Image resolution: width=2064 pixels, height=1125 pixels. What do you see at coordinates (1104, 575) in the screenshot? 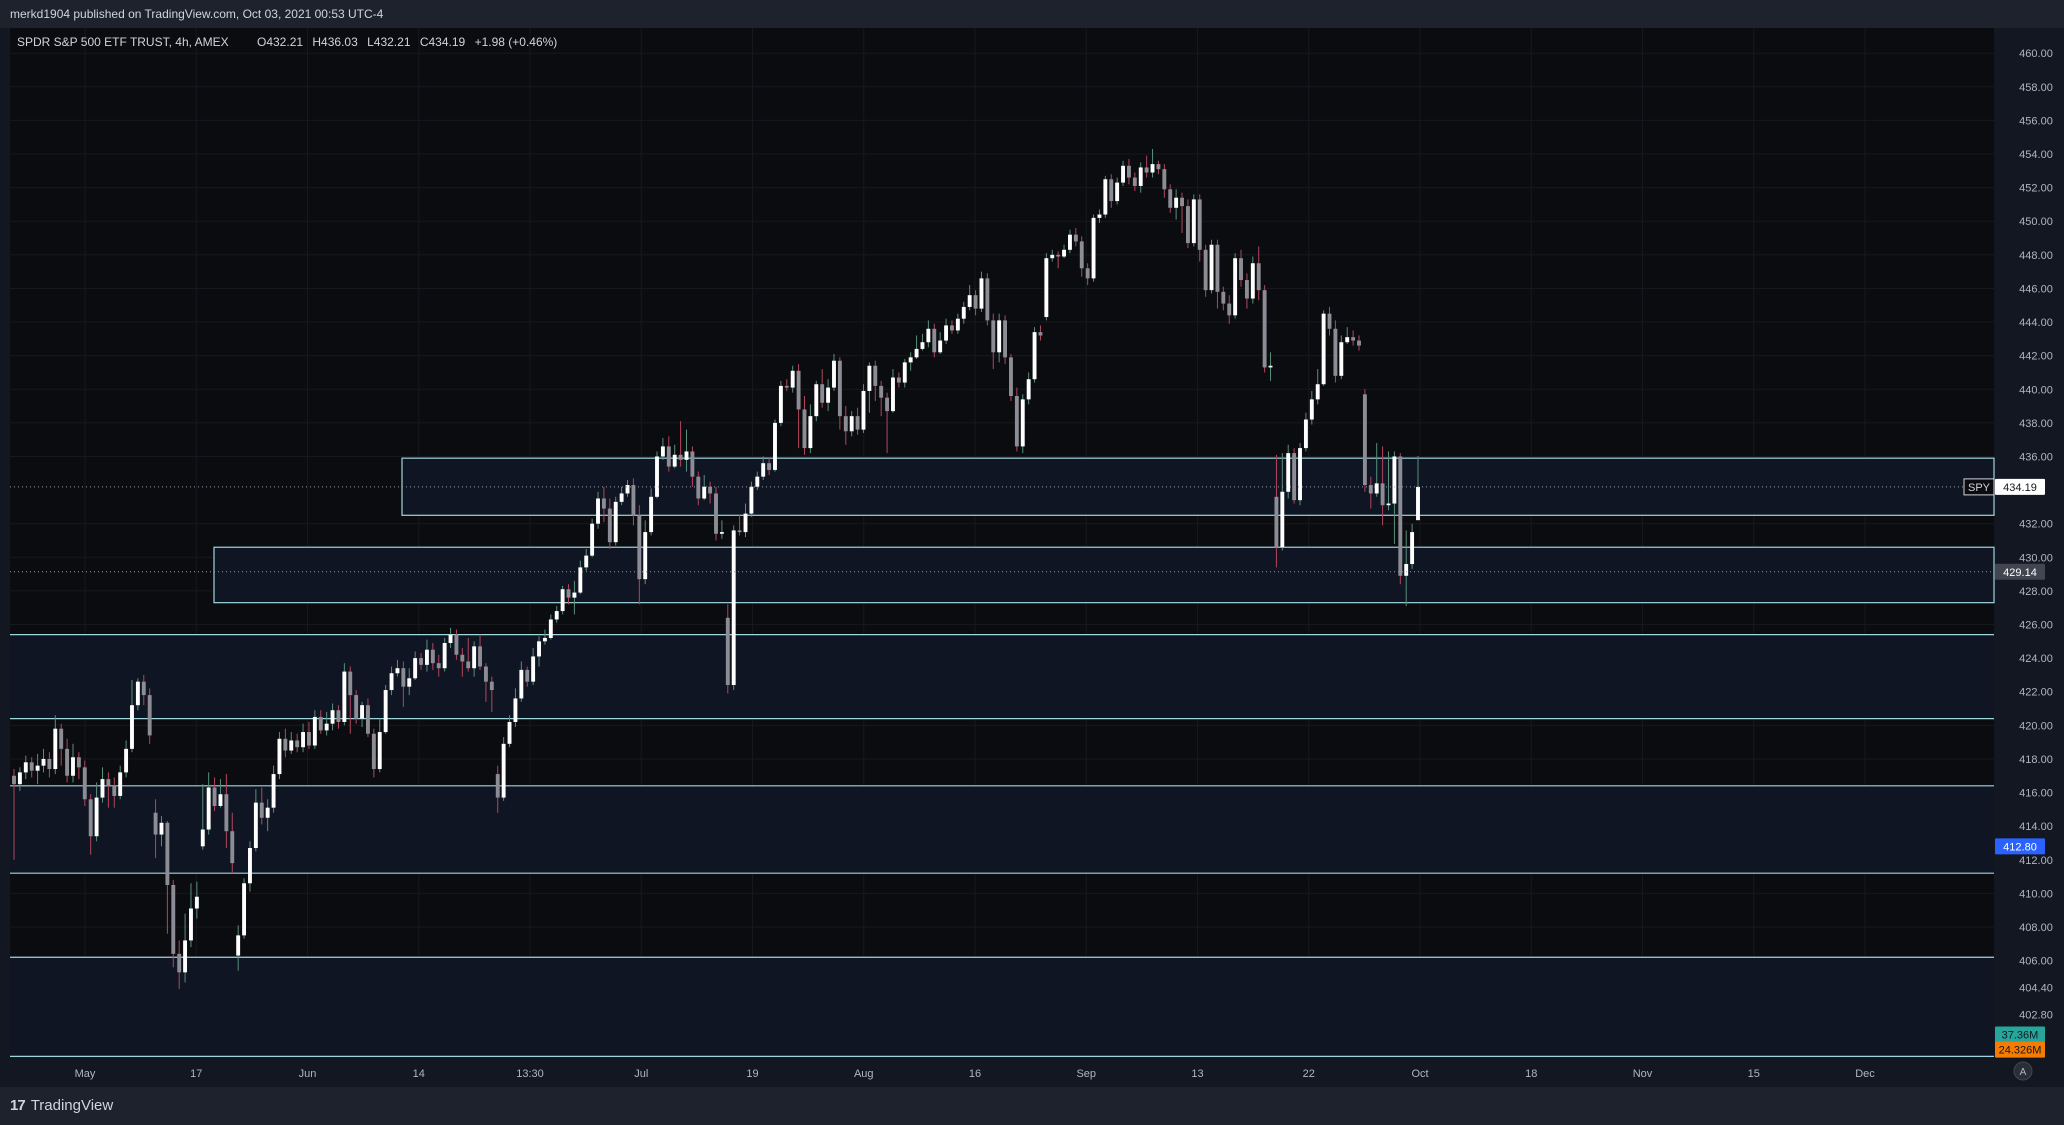
I see `supply-demand-zone` at bounding box center [1104, 575].